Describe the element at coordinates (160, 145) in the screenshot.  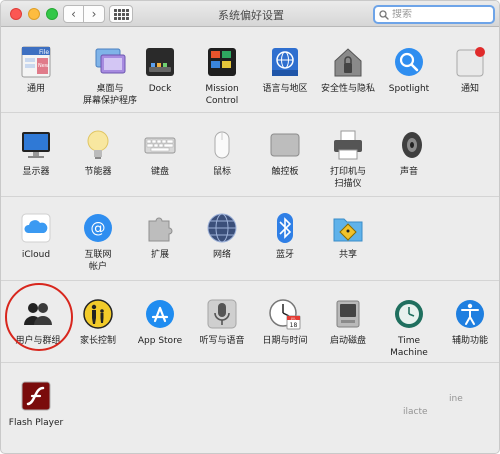
I see `keyboard-icon` at that location.